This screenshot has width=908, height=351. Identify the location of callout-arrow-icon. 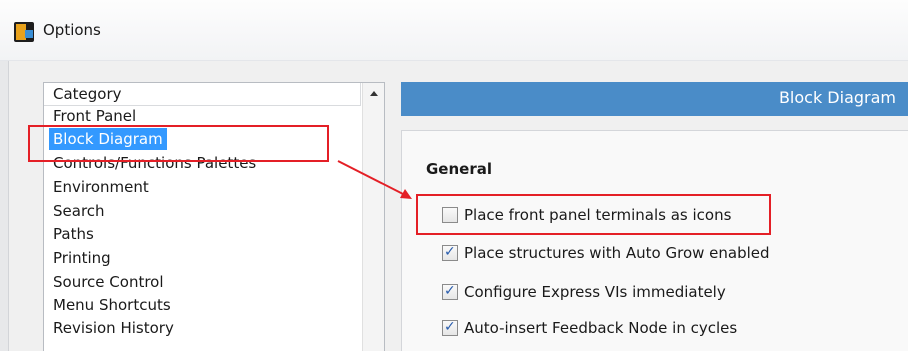
(374, 179).